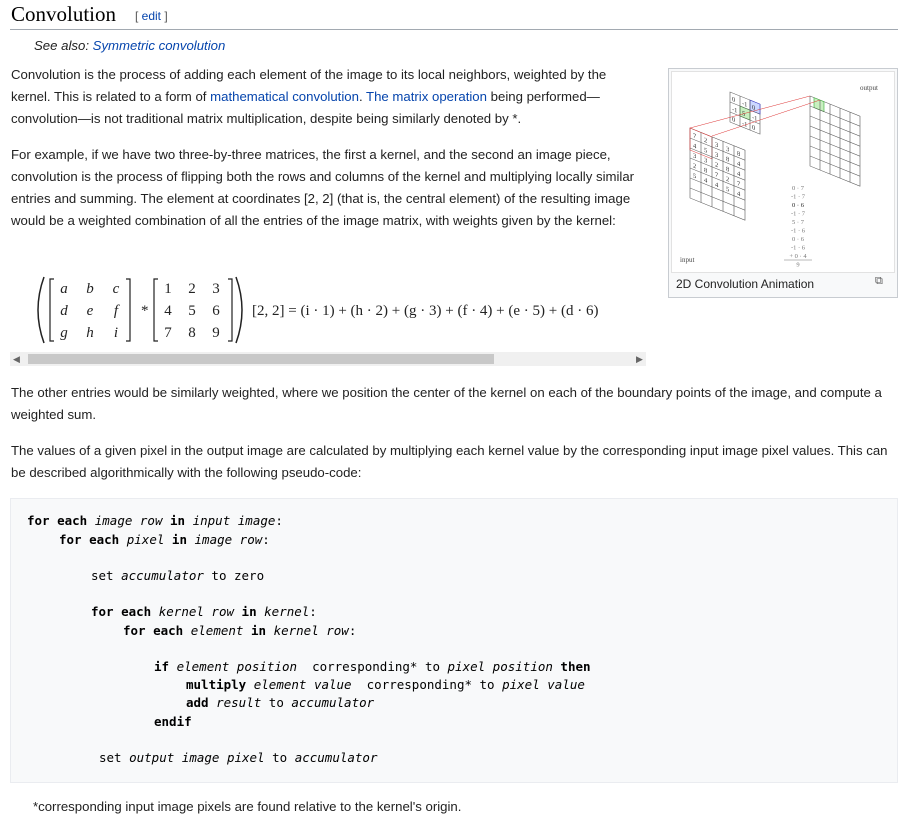 The width and height of the screenshot is (920, 814). What do you see at coordinates (426, 96) in the screenshot?
I see `matrix-operation-link: The matrix operation` at bounding box center [426, 96].